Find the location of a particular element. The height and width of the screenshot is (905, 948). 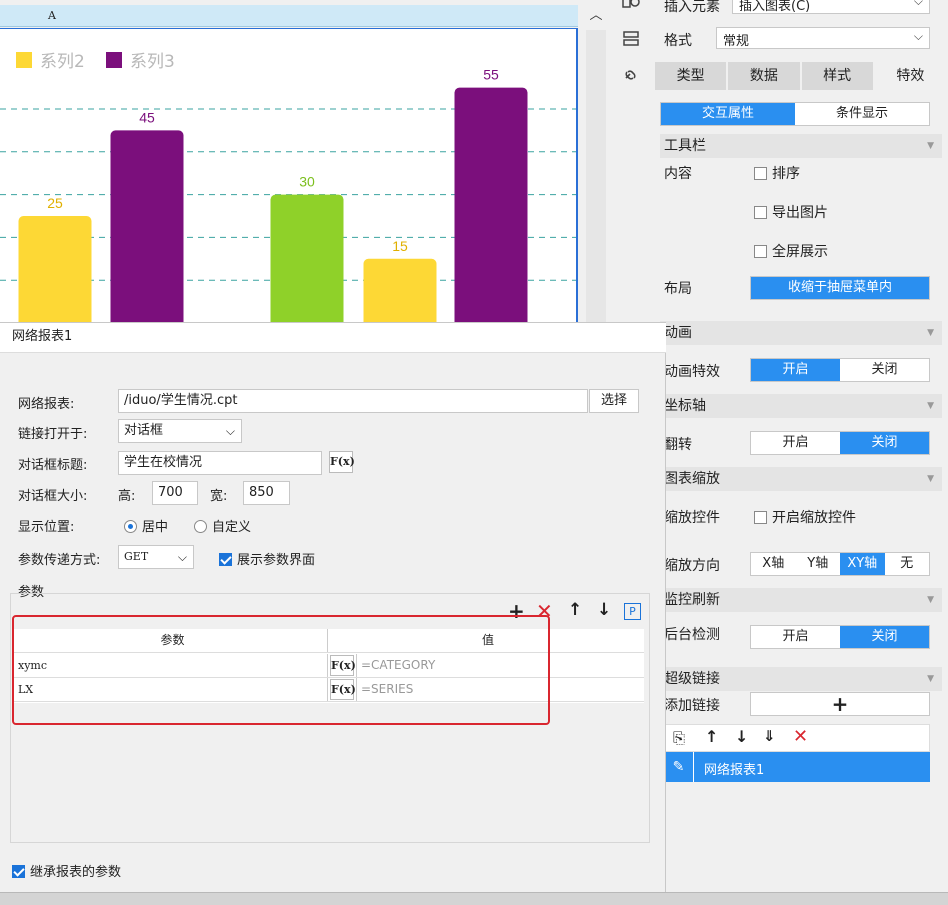

property-tabs: 类型 数据 样式 特效 is located at coordinates (801, 76).